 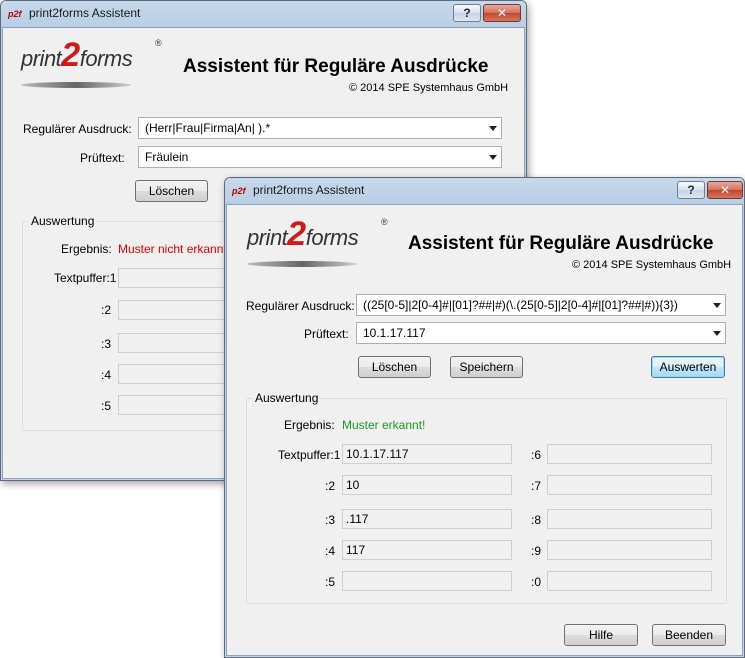 What do you see at coordinates (688, 367) in the screenshot?
I see `evaluate-button: Auswerten` at bounding box center [688, 367].